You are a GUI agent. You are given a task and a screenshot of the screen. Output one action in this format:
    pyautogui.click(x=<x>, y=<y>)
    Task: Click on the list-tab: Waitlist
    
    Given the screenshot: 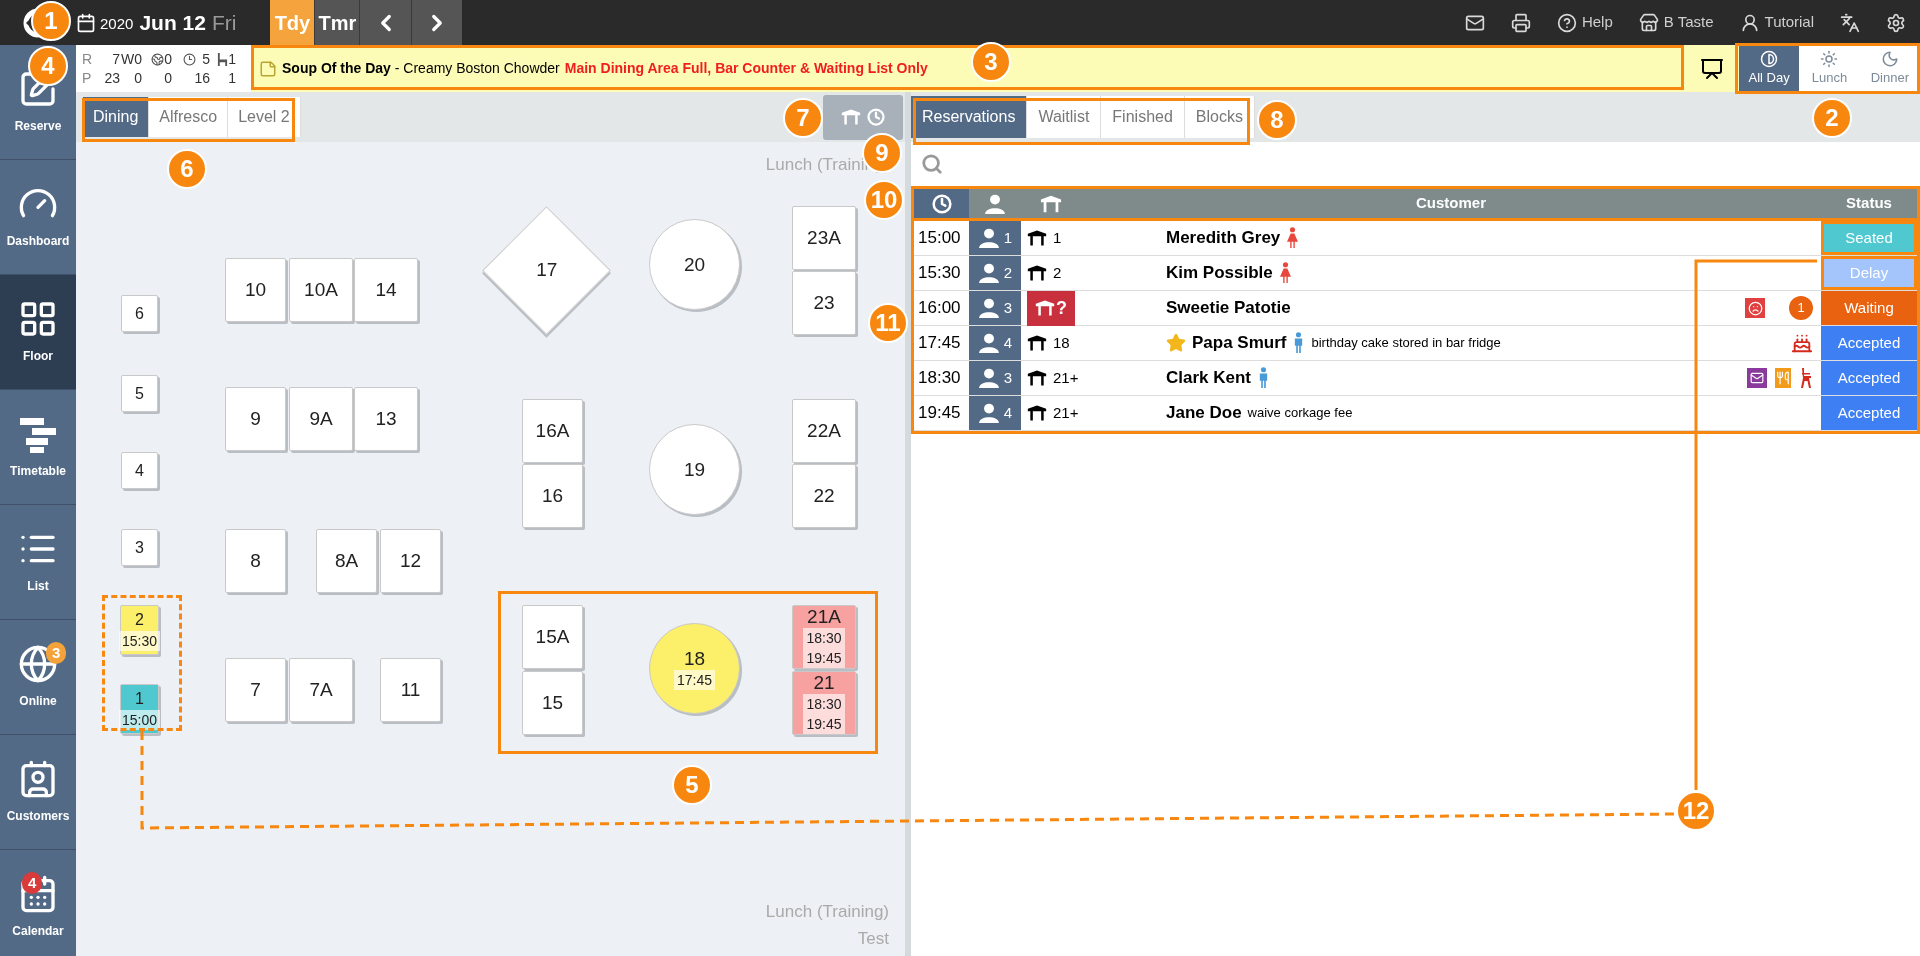 What is the action you would take?
    pyautogui.click(x=1064, y=117)
    